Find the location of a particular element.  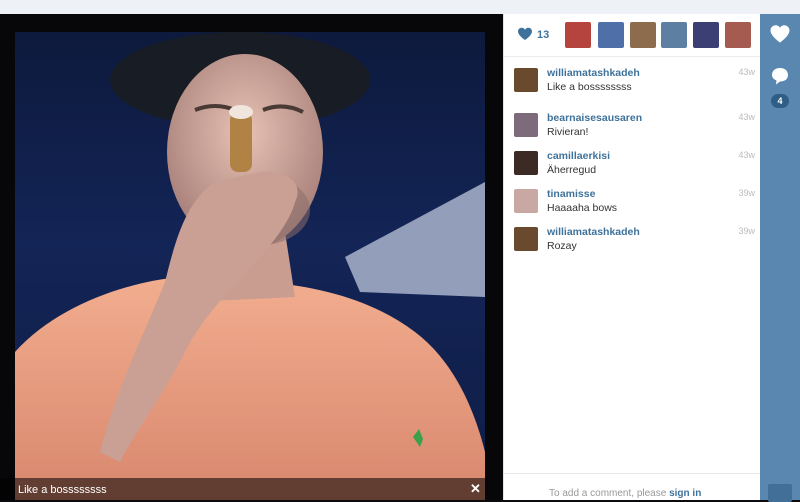

comment-count-badge: 4 is located at coordinates (780, 101).